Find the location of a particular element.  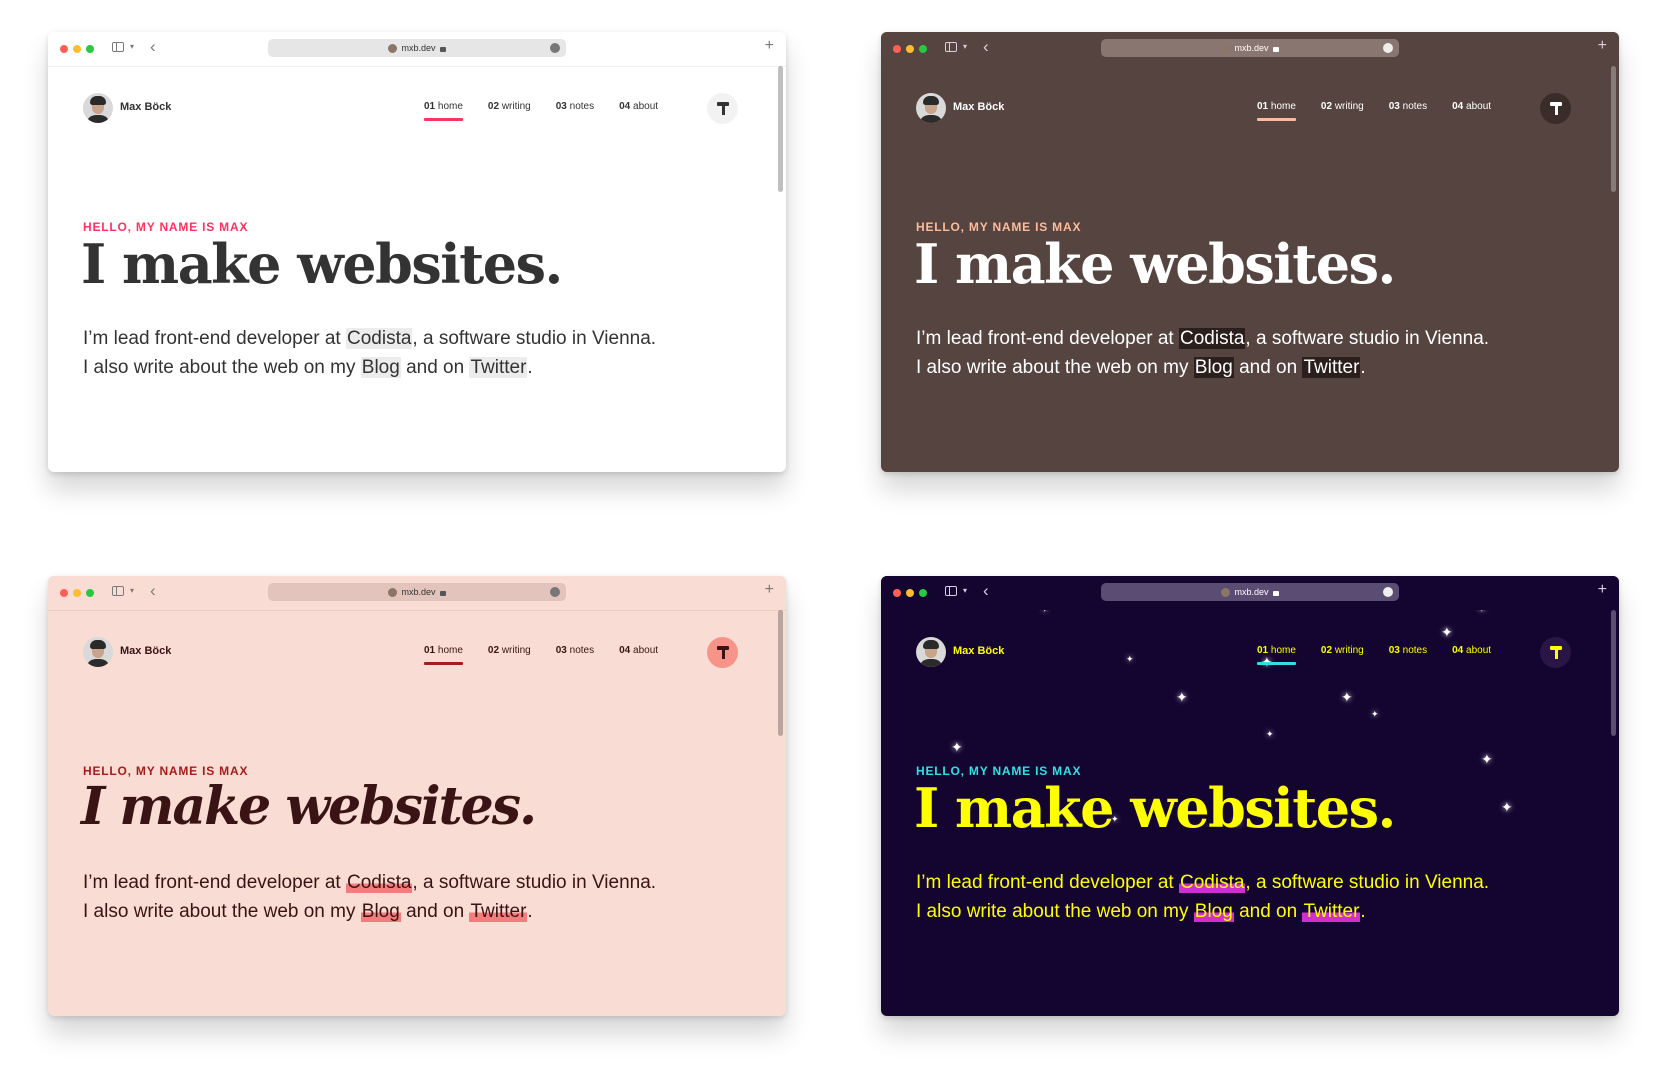

nav-number: 02 is located at coordinates (493, 106).